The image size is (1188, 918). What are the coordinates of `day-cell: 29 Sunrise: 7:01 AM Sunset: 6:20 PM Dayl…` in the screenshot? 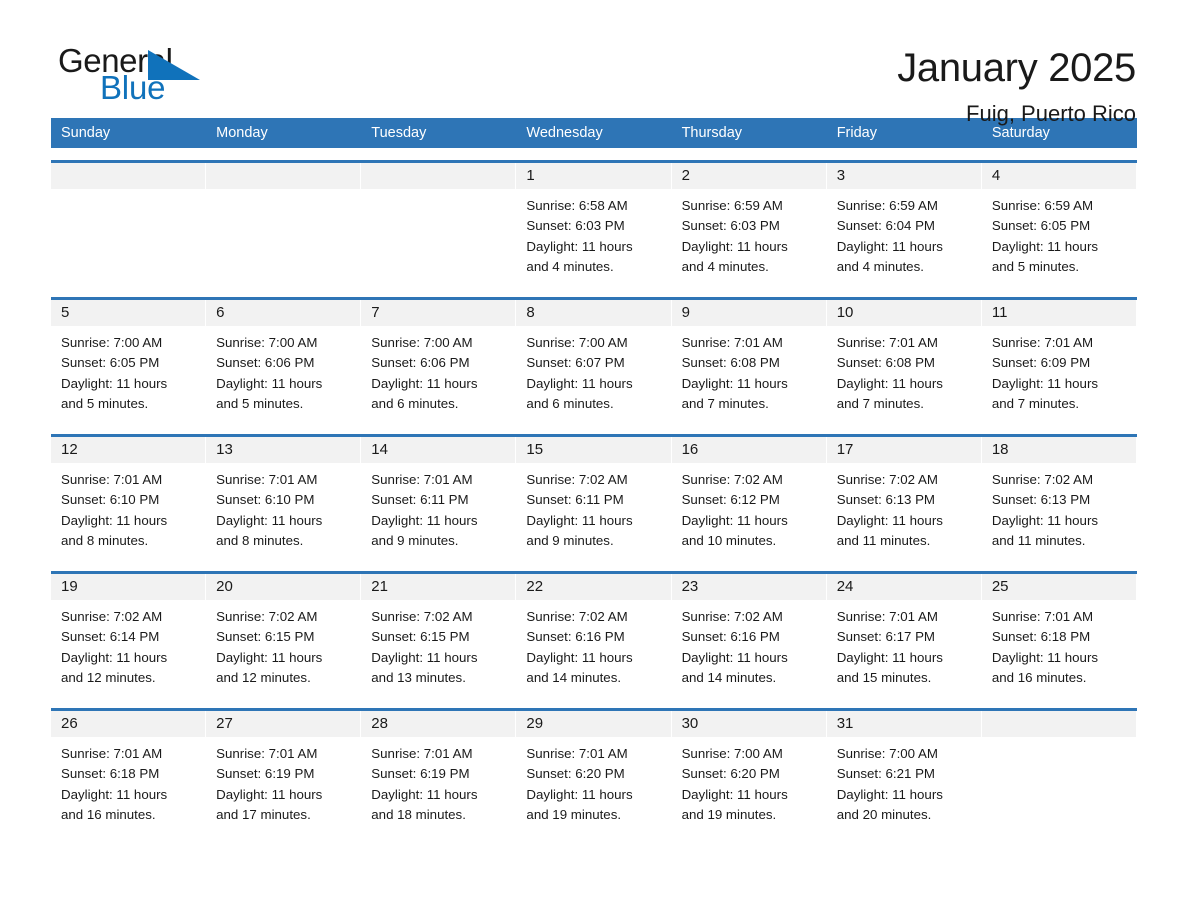 It's located at (594, 772).